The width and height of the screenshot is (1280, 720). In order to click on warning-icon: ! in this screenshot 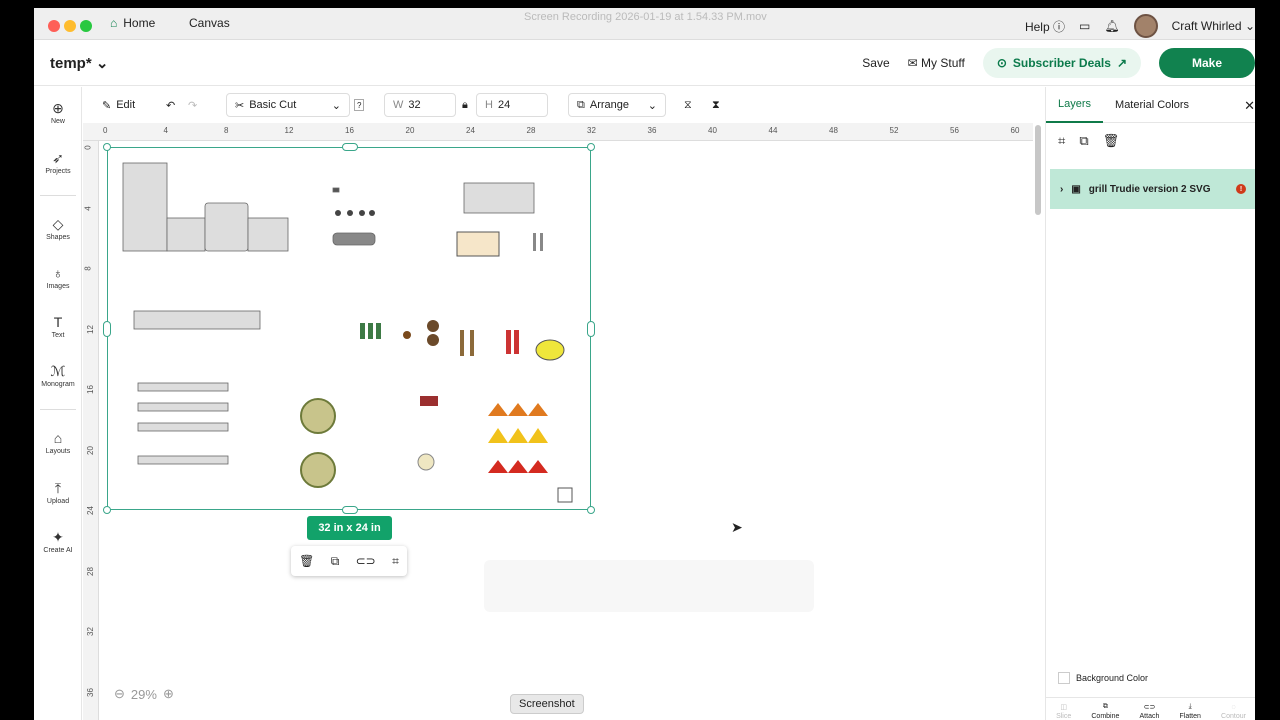, I will do `click(1241, 189)`.